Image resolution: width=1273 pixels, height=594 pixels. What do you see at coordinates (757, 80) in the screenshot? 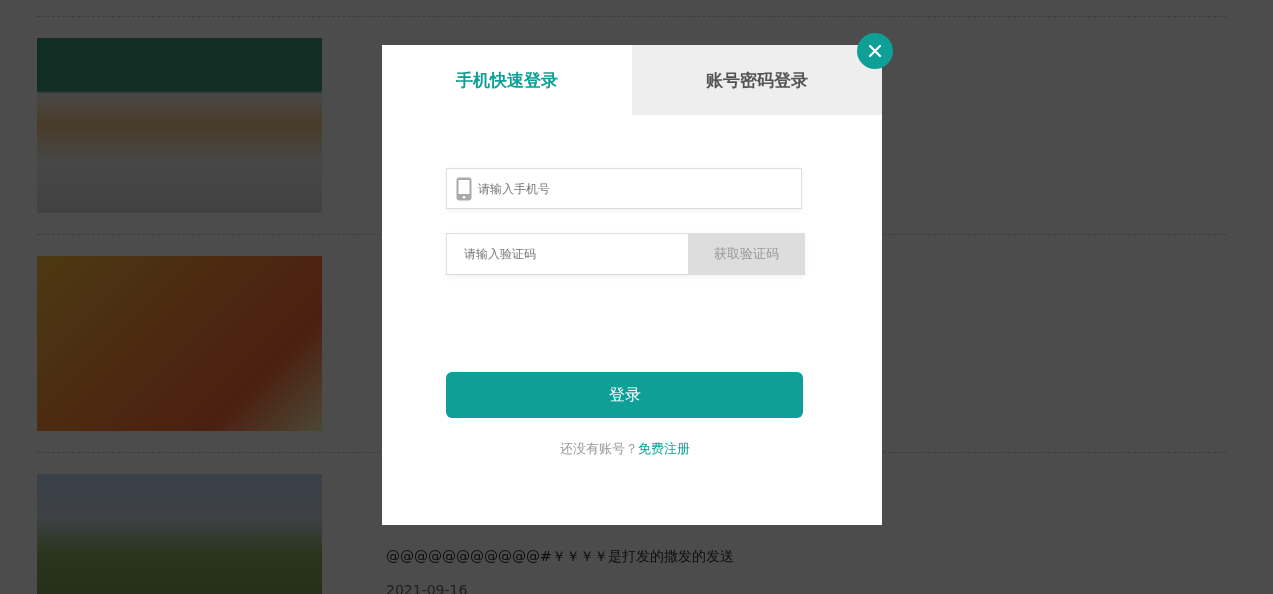
I see `login-tab: 账号密码登录` at bounding box center [757, 80].